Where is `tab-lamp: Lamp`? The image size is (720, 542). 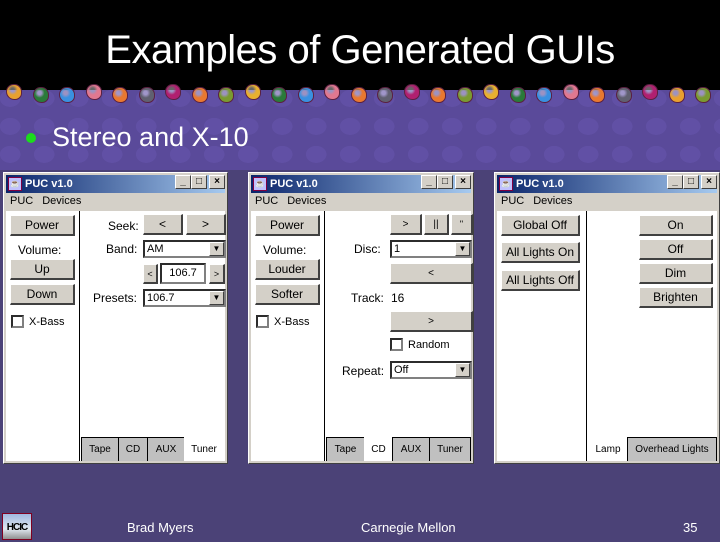 tab-lamp: Lamp is located at coordinates (608, 449).